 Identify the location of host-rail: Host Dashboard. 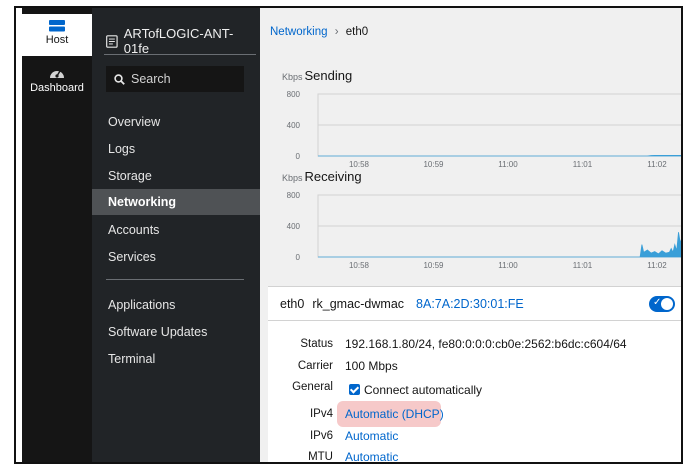
(57, 235).